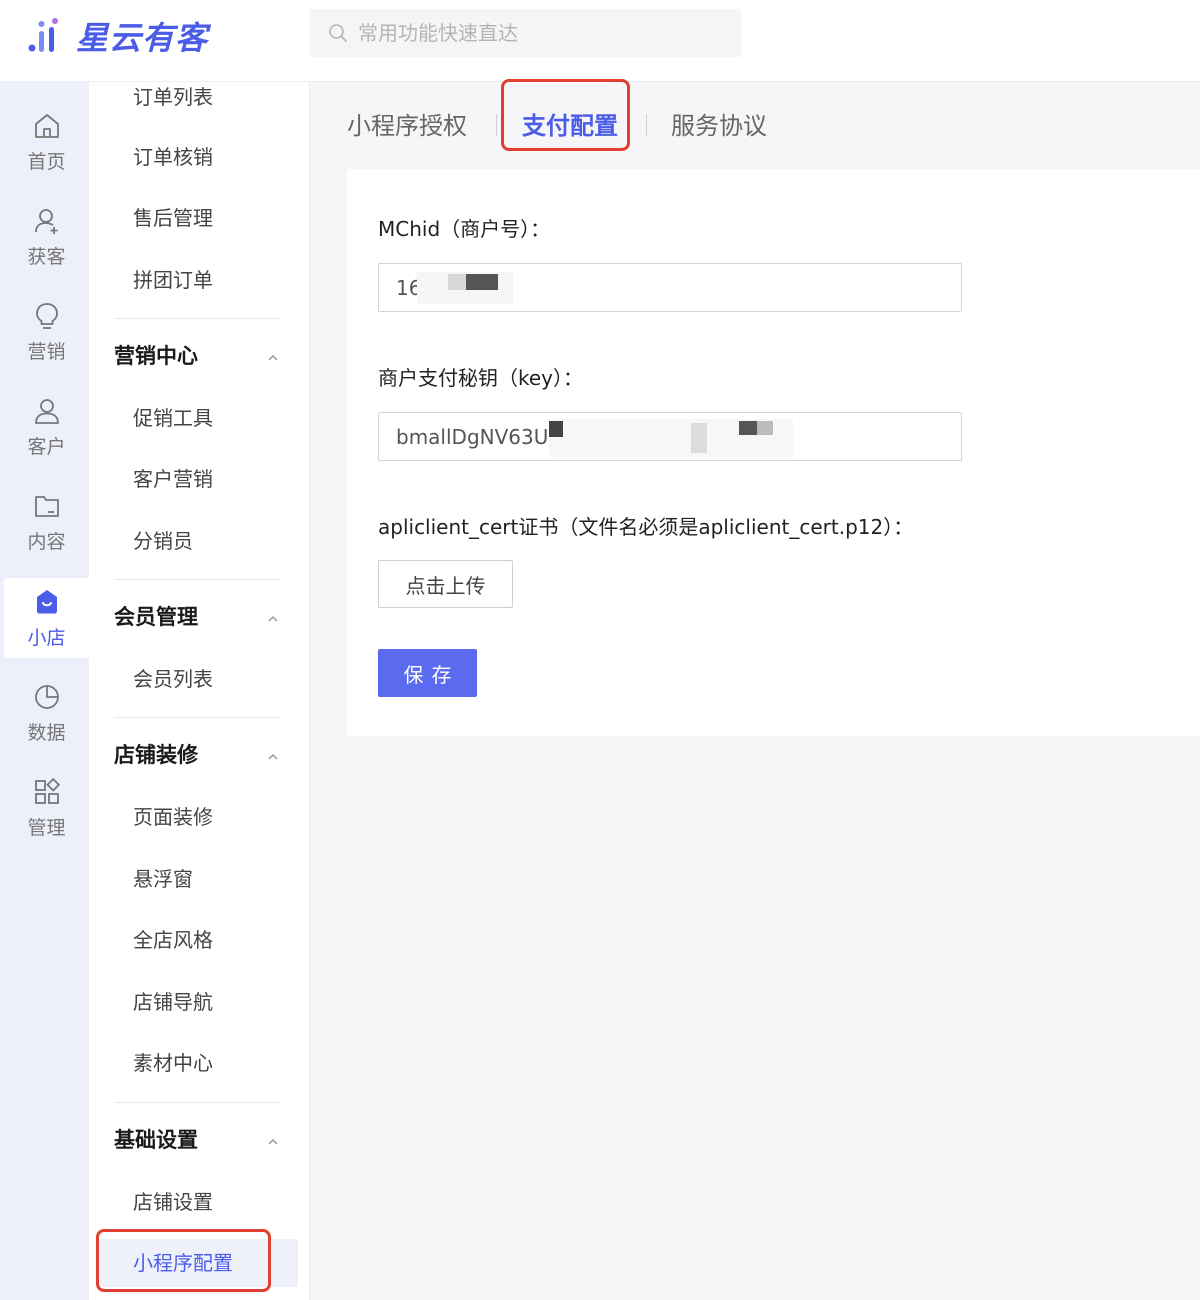  I want to click on sub-item-floating-window: 悬浮窗, so click(163, 879).